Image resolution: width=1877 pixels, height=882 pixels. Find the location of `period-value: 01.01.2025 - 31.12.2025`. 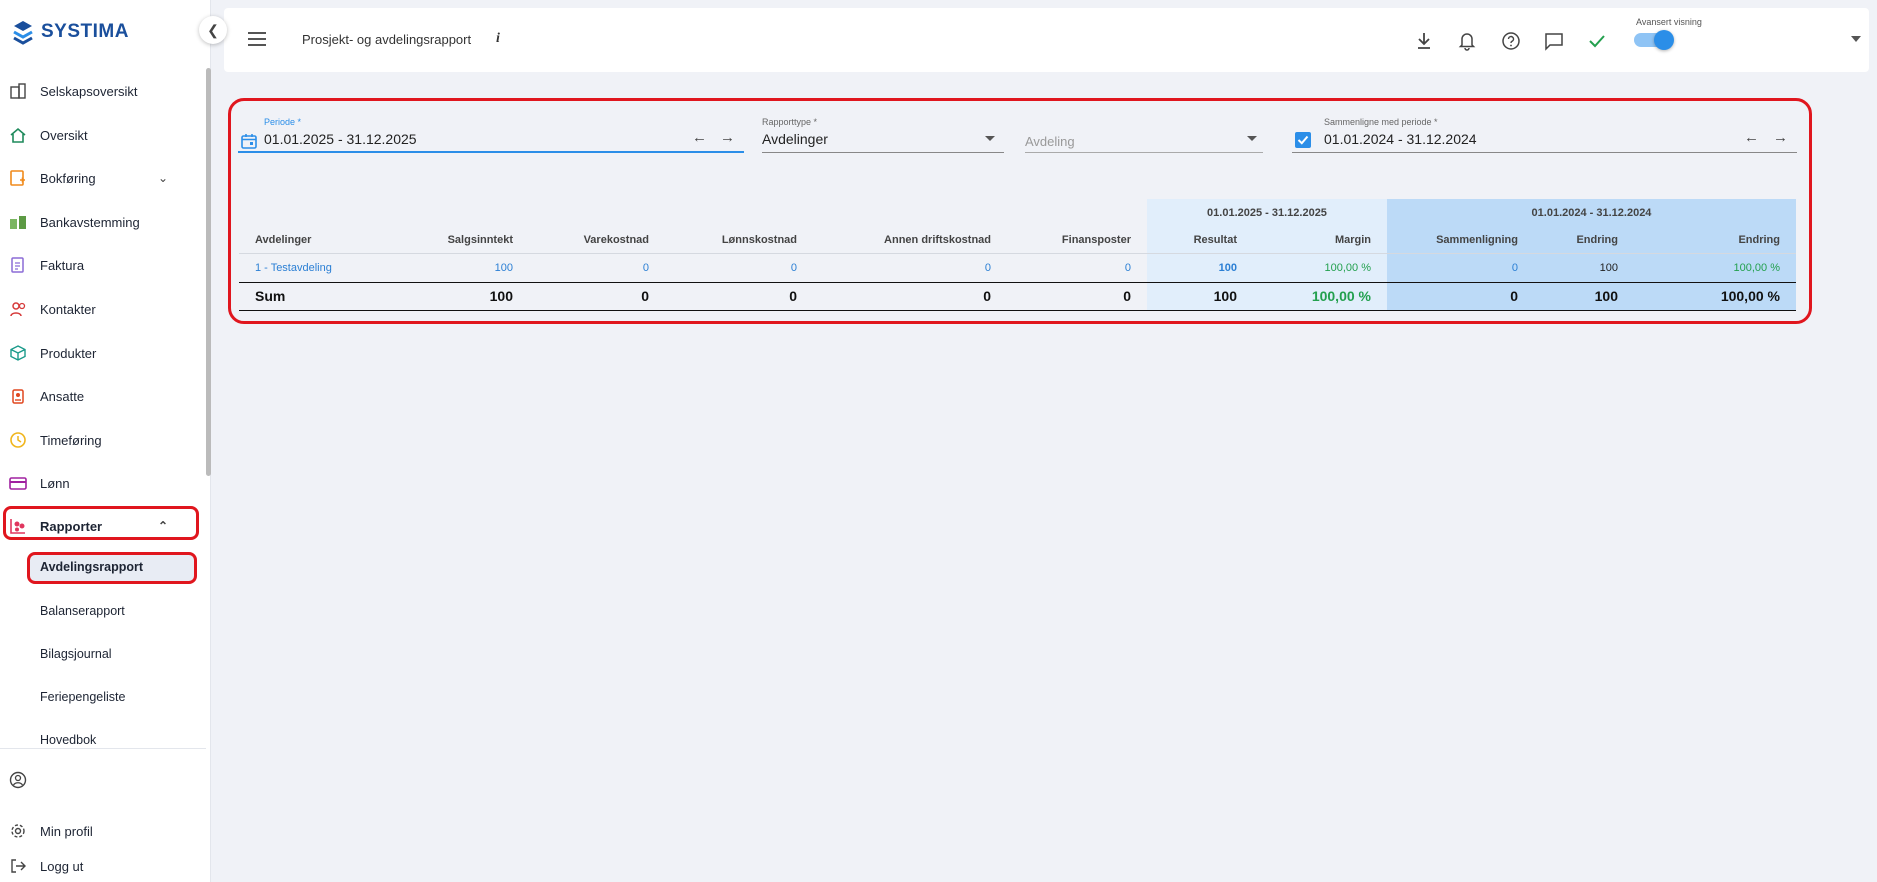

period-value: 01.01.2025 - 31.12.2025 is located at coordinates (340, 139).